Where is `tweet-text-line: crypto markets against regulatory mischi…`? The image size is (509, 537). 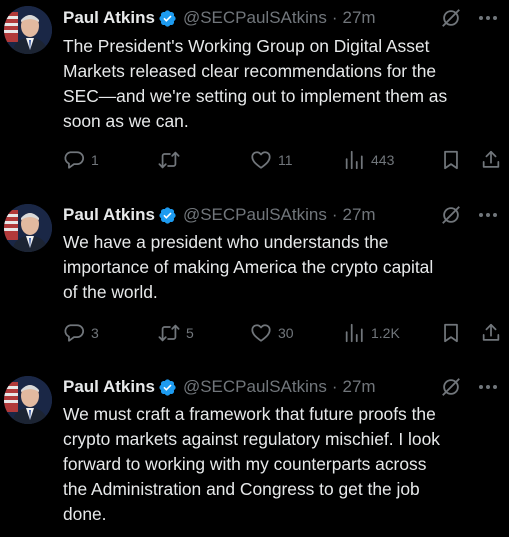
tweet-text-line: crypto markets against regulatory mischi… is located at coordinates (251, 439).